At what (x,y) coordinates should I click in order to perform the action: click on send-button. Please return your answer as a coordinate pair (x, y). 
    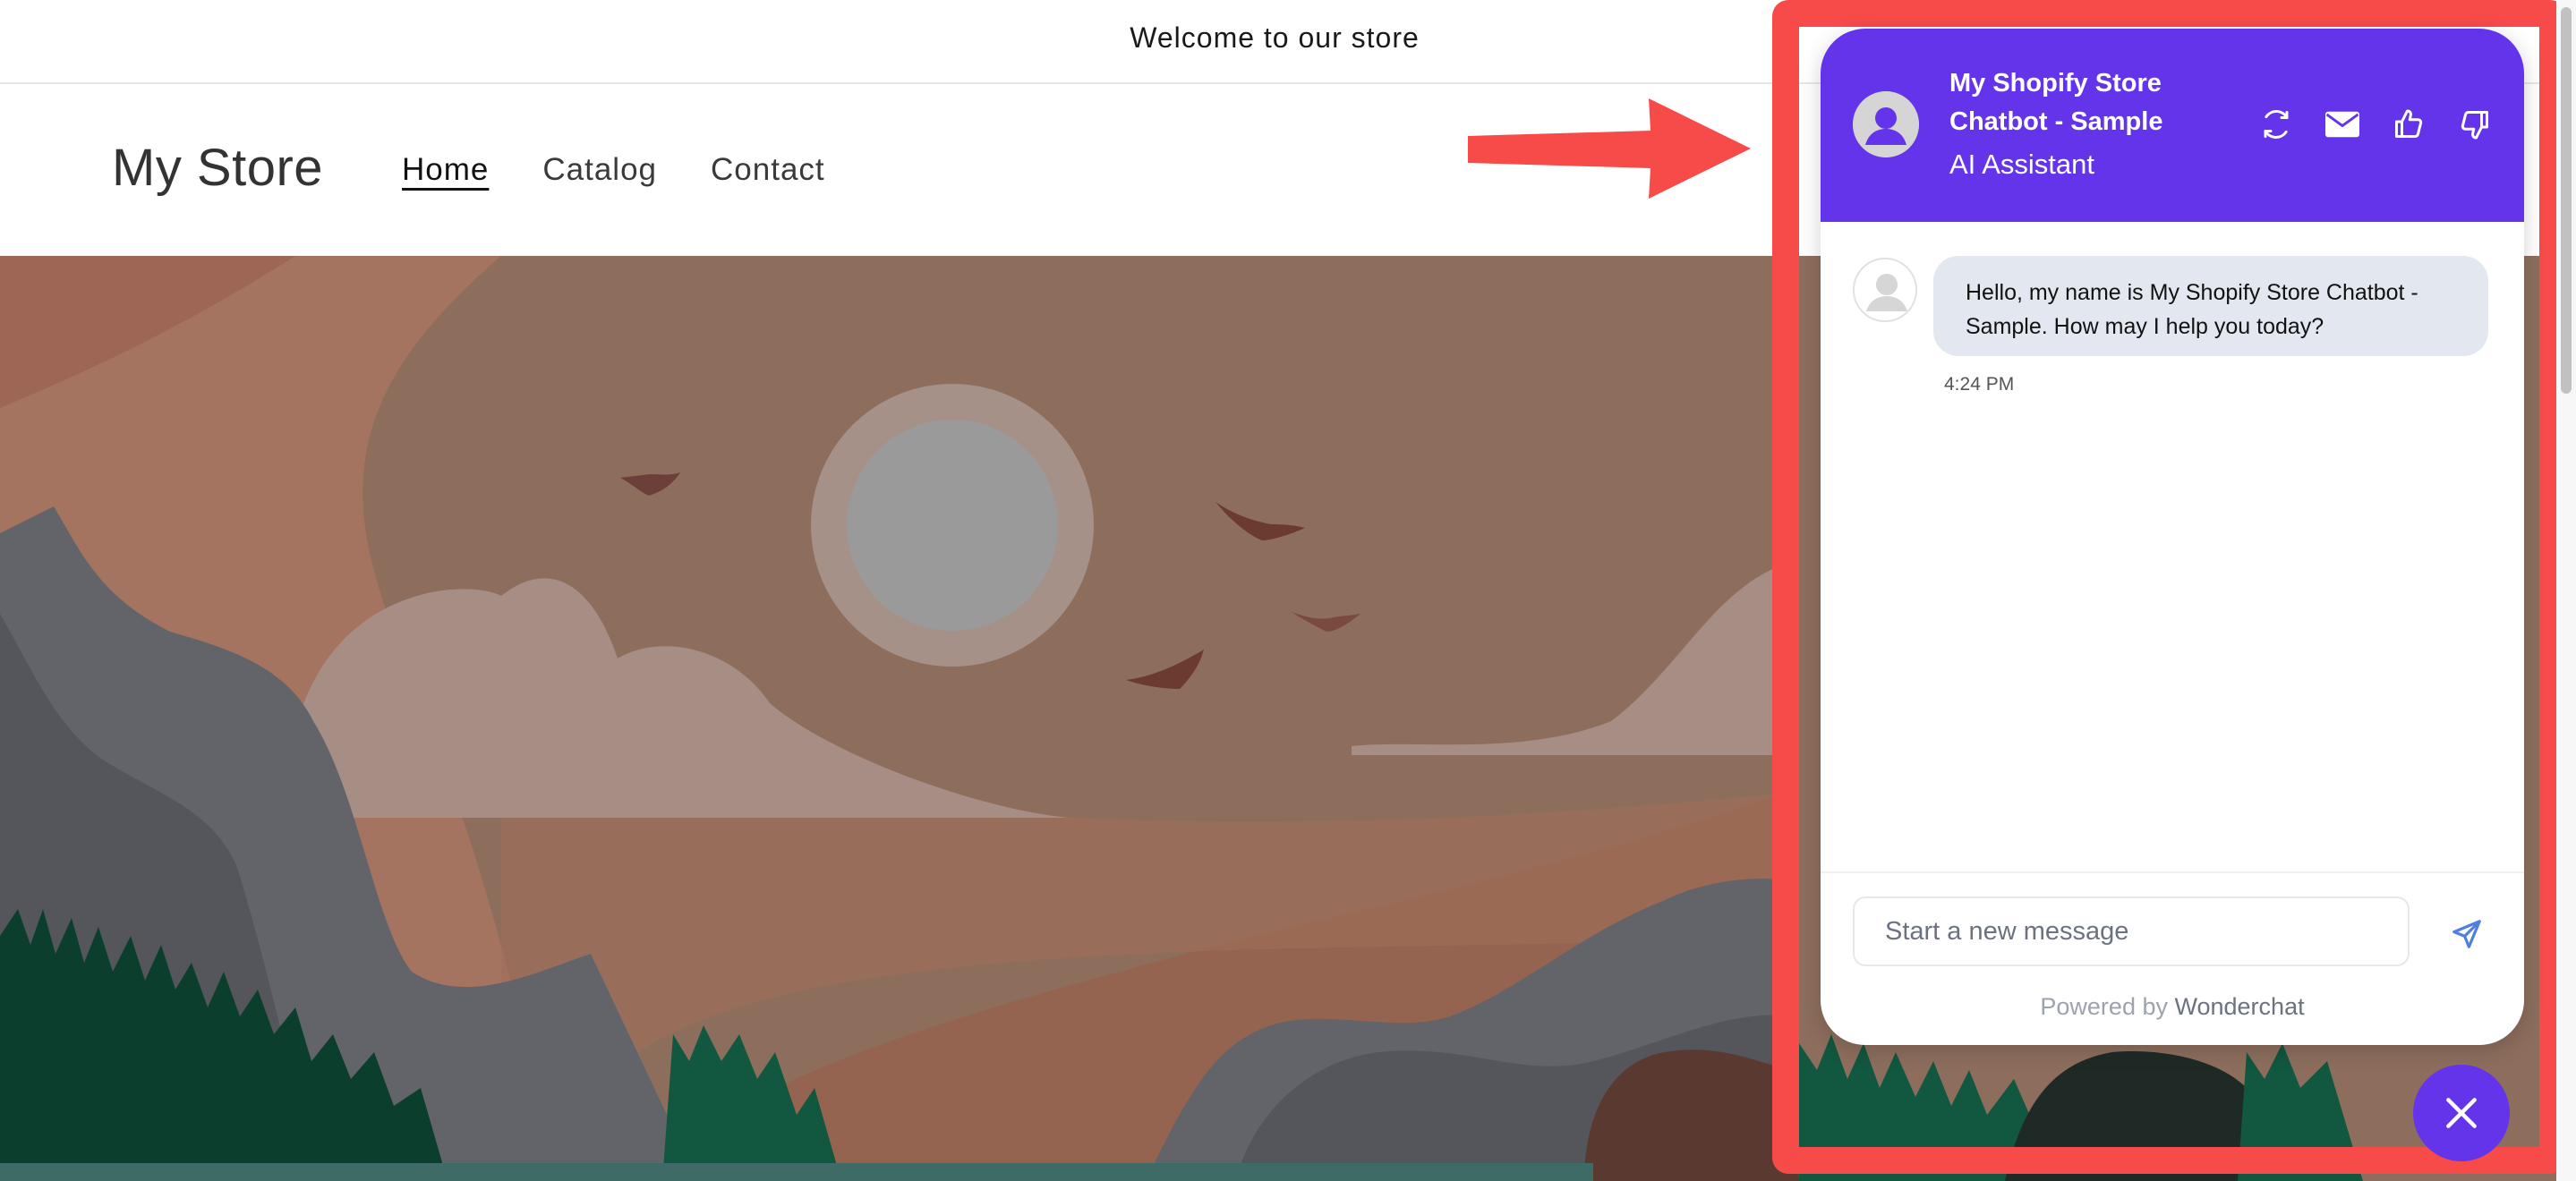
    Looking at the image, I should click on (2466, 934).